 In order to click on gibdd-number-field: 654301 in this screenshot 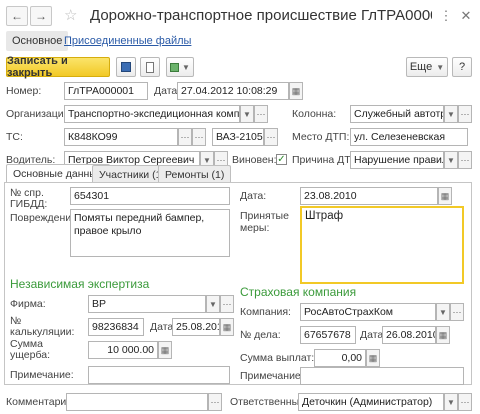, I will do `click(150, 196)`.